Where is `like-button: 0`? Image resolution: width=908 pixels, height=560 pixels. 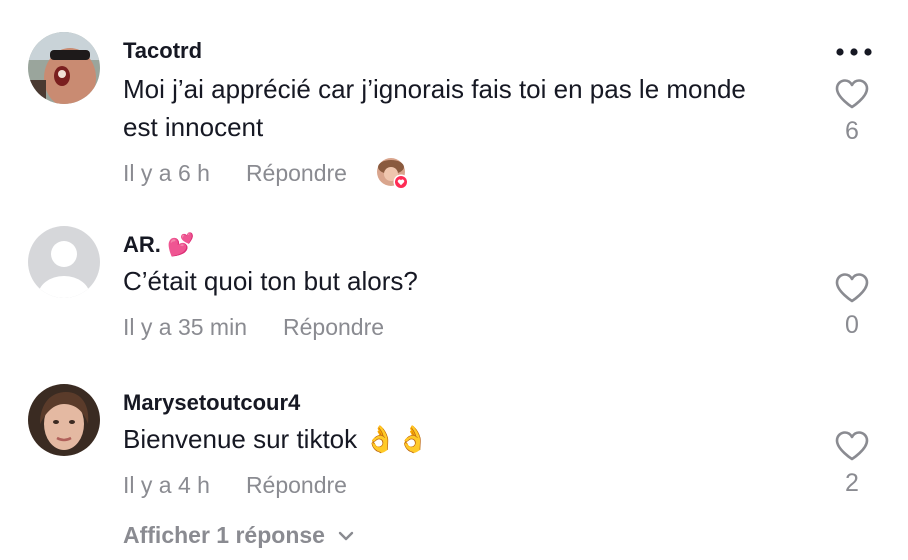
like-button: 0 is located at coordinates (852, 306).